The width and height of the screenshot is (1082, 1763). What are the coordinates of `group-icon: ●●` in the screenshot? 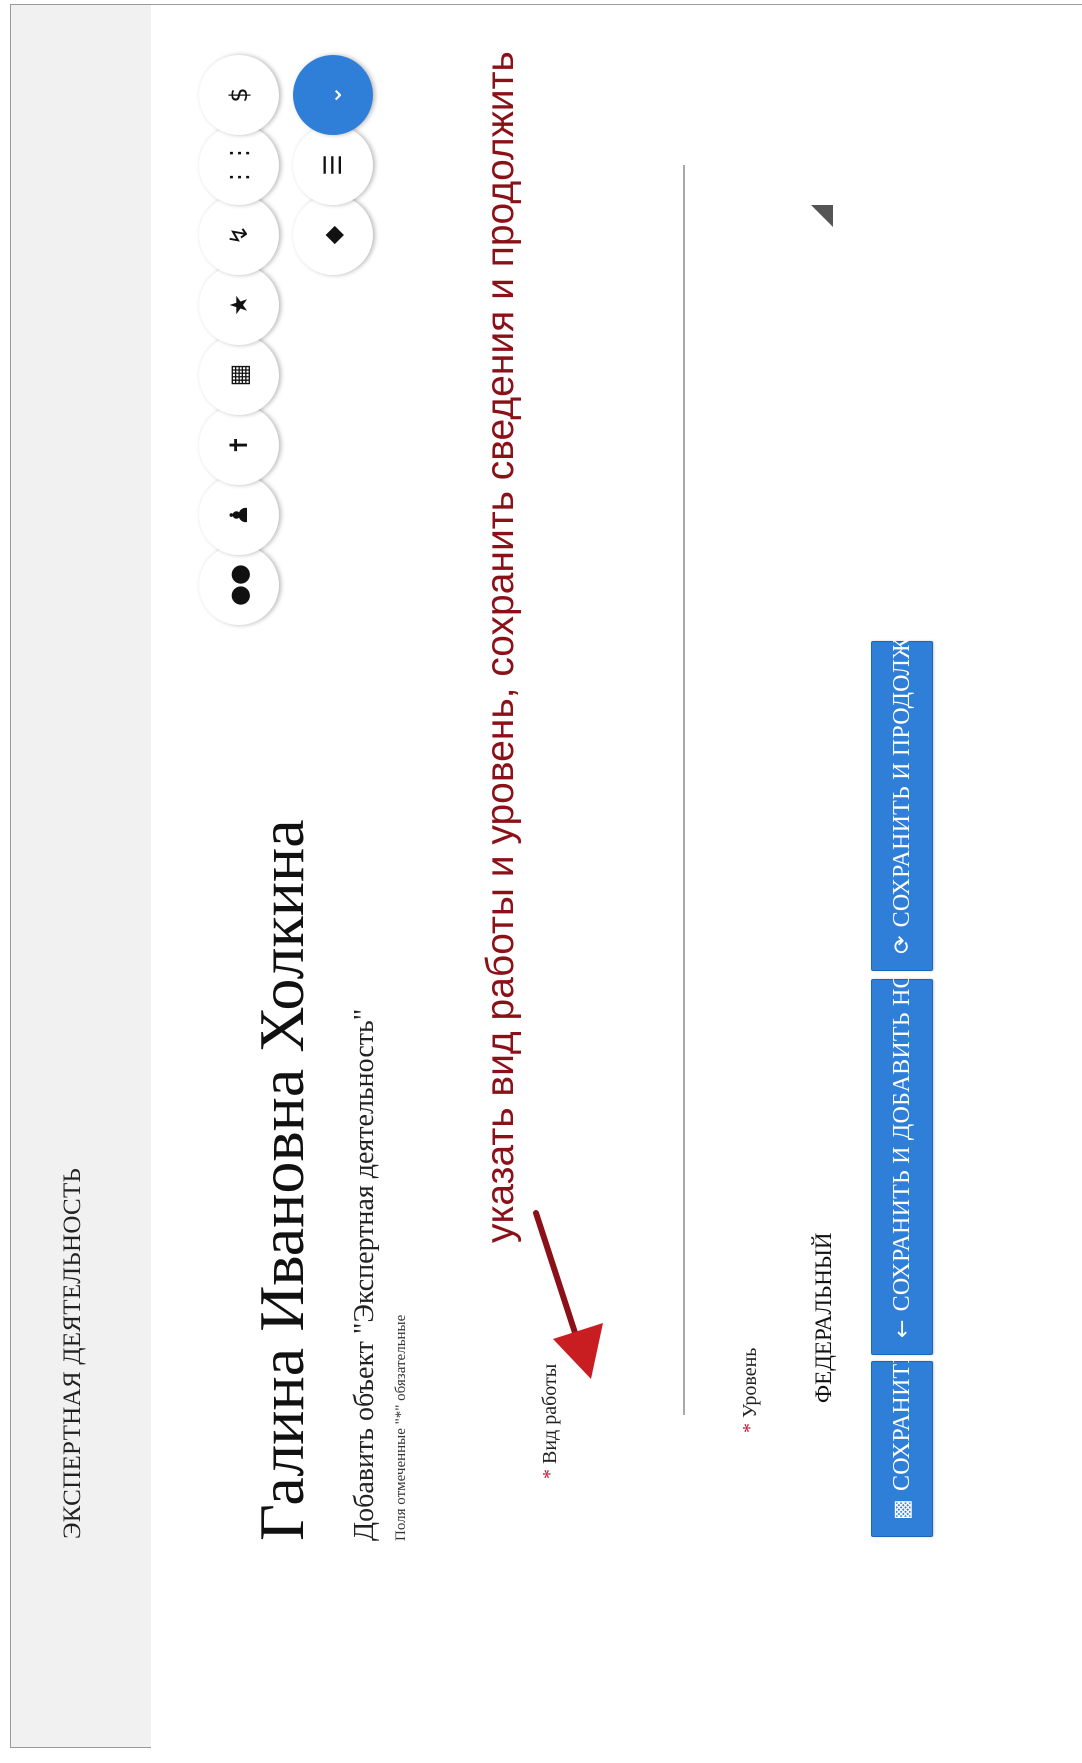 It's located at (239, 585).